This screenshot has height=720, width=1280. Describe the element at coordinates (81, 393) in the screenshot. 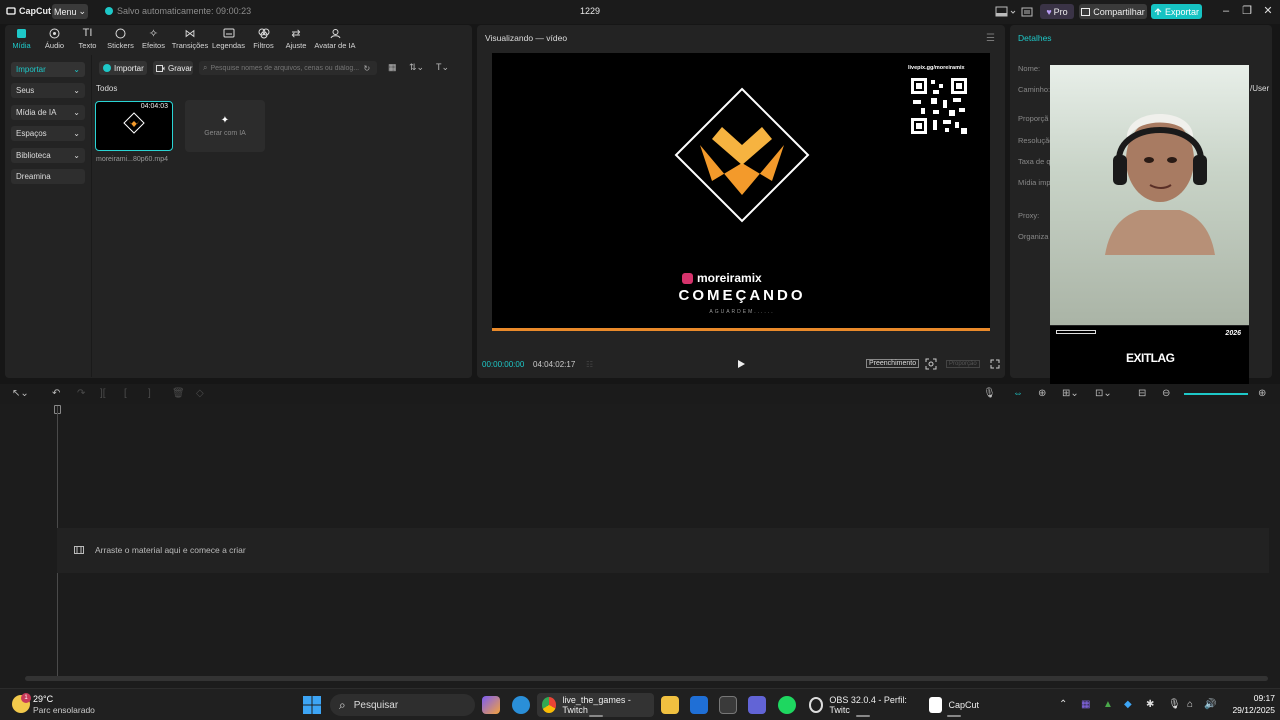

I see `redo-icon: ↷` at that location.